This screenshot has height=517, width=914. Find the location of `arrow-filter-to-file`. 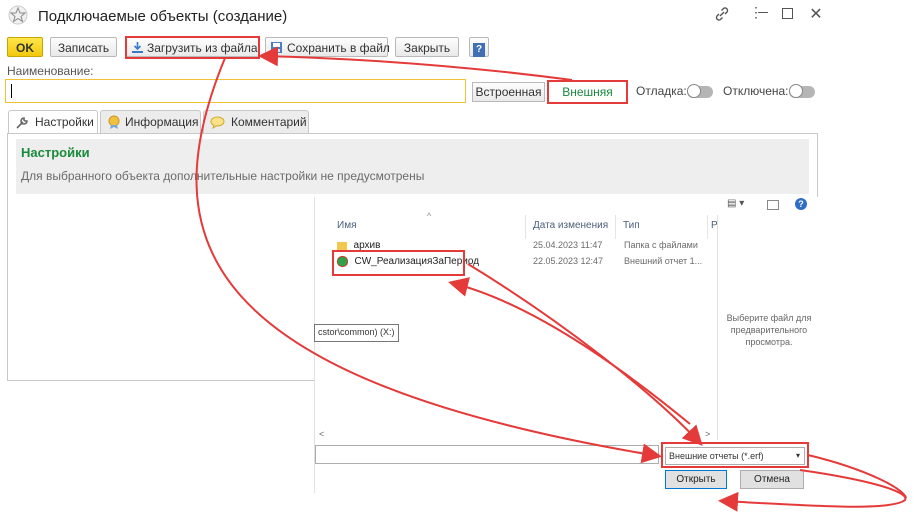

arrow-filter-to-file is located at coordinates (569, 351).